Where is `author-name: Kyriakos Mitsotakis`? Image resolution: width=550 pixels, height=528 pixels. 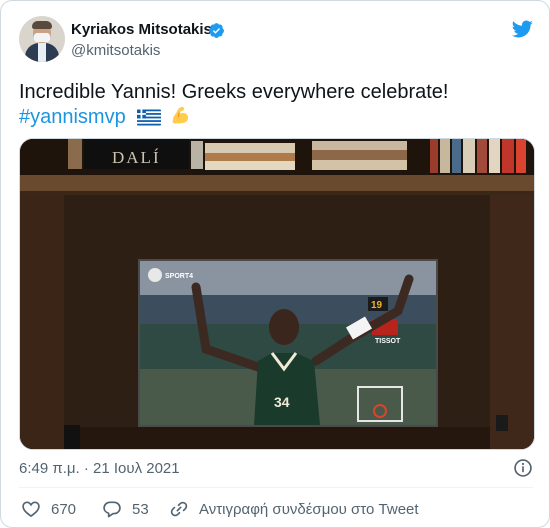
author-name: Kyriakos Mitsotakis is located at coordinates (141, 29).